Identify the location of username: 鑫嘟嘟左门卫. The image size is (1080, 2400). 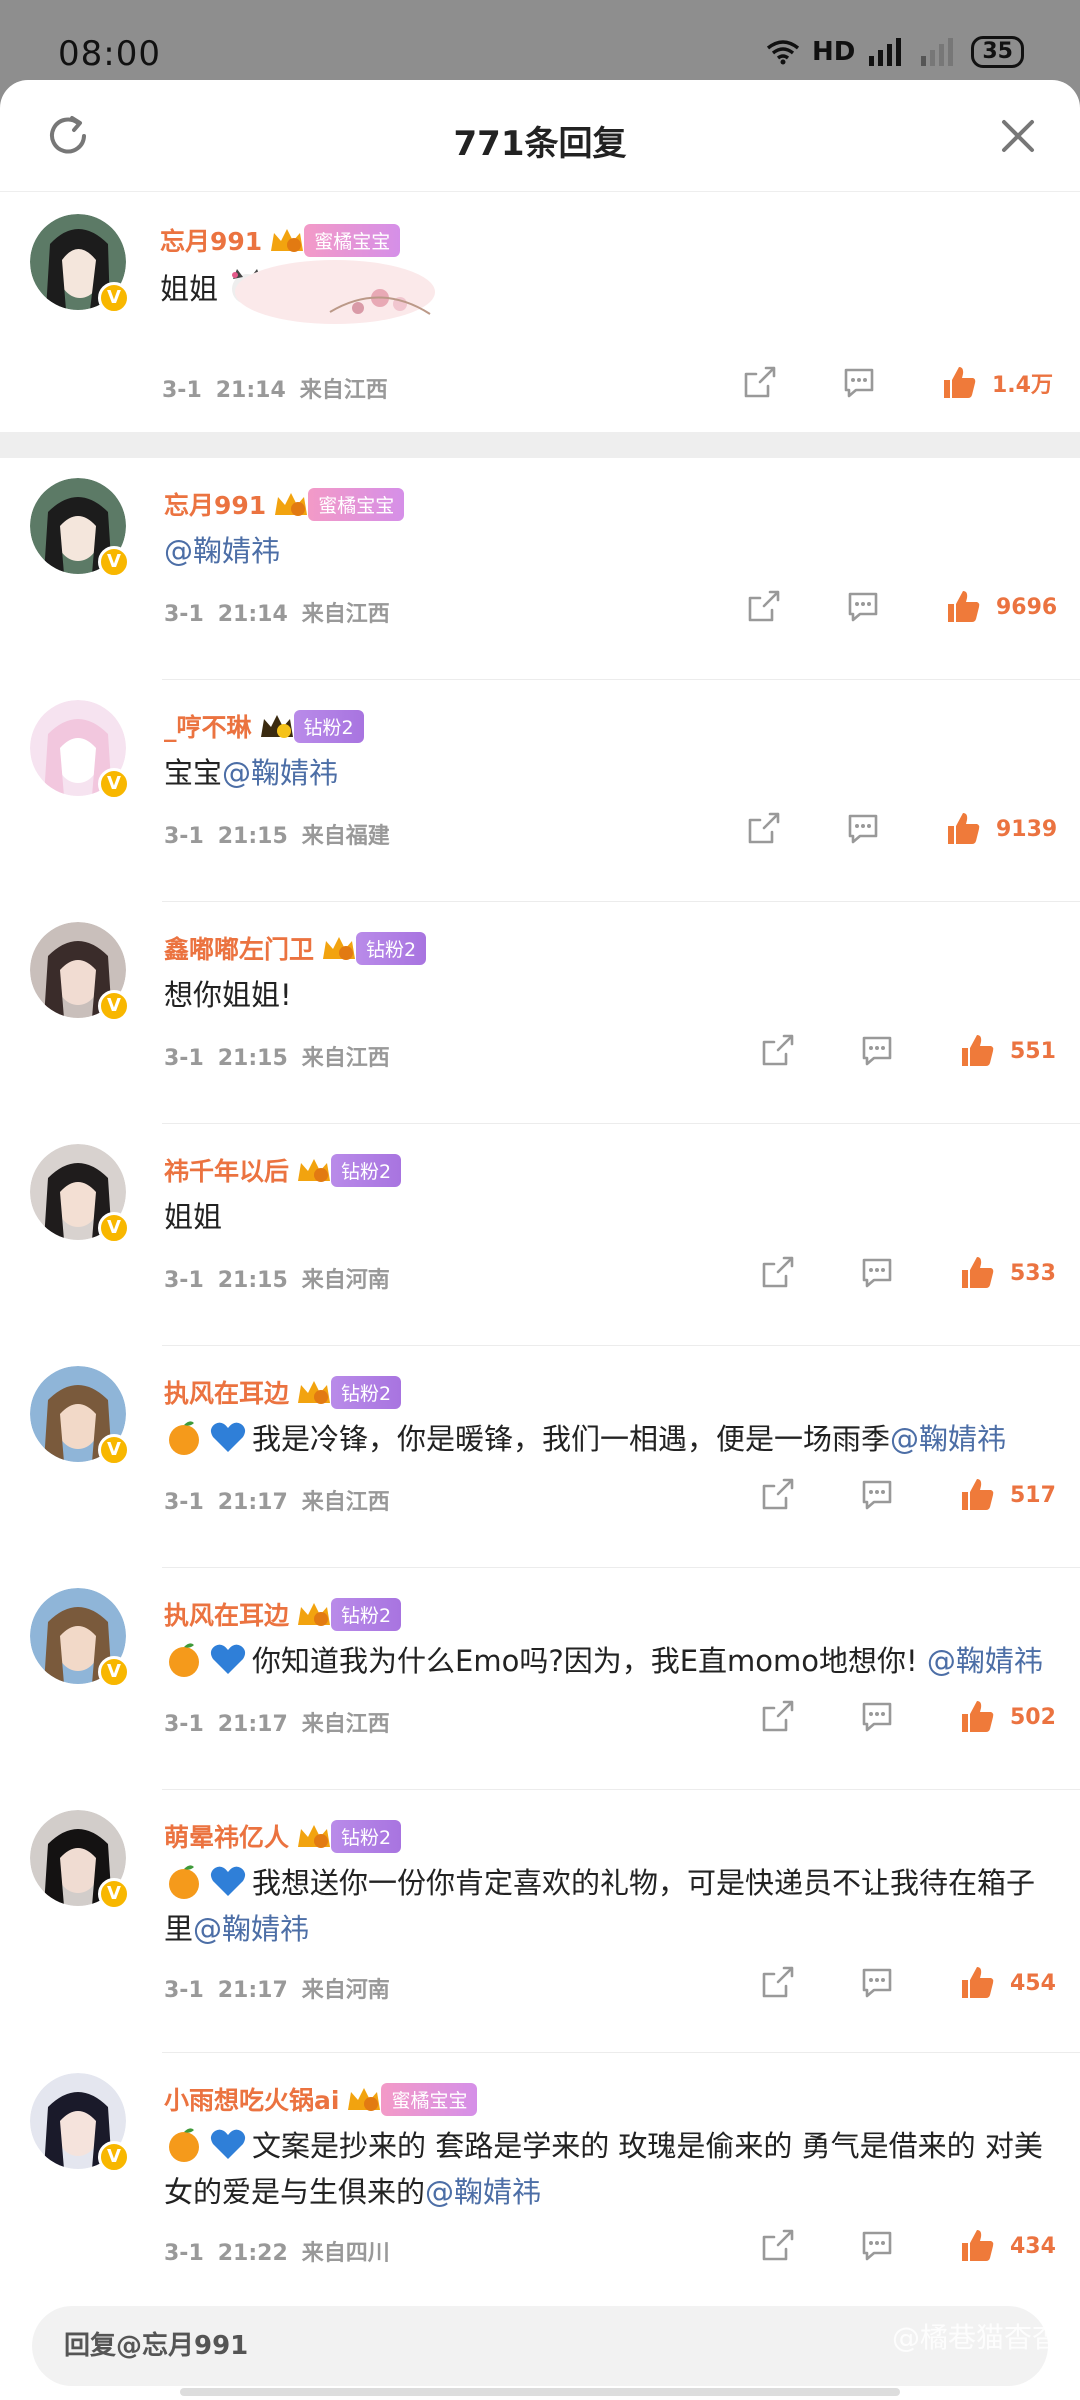
(239, 948).